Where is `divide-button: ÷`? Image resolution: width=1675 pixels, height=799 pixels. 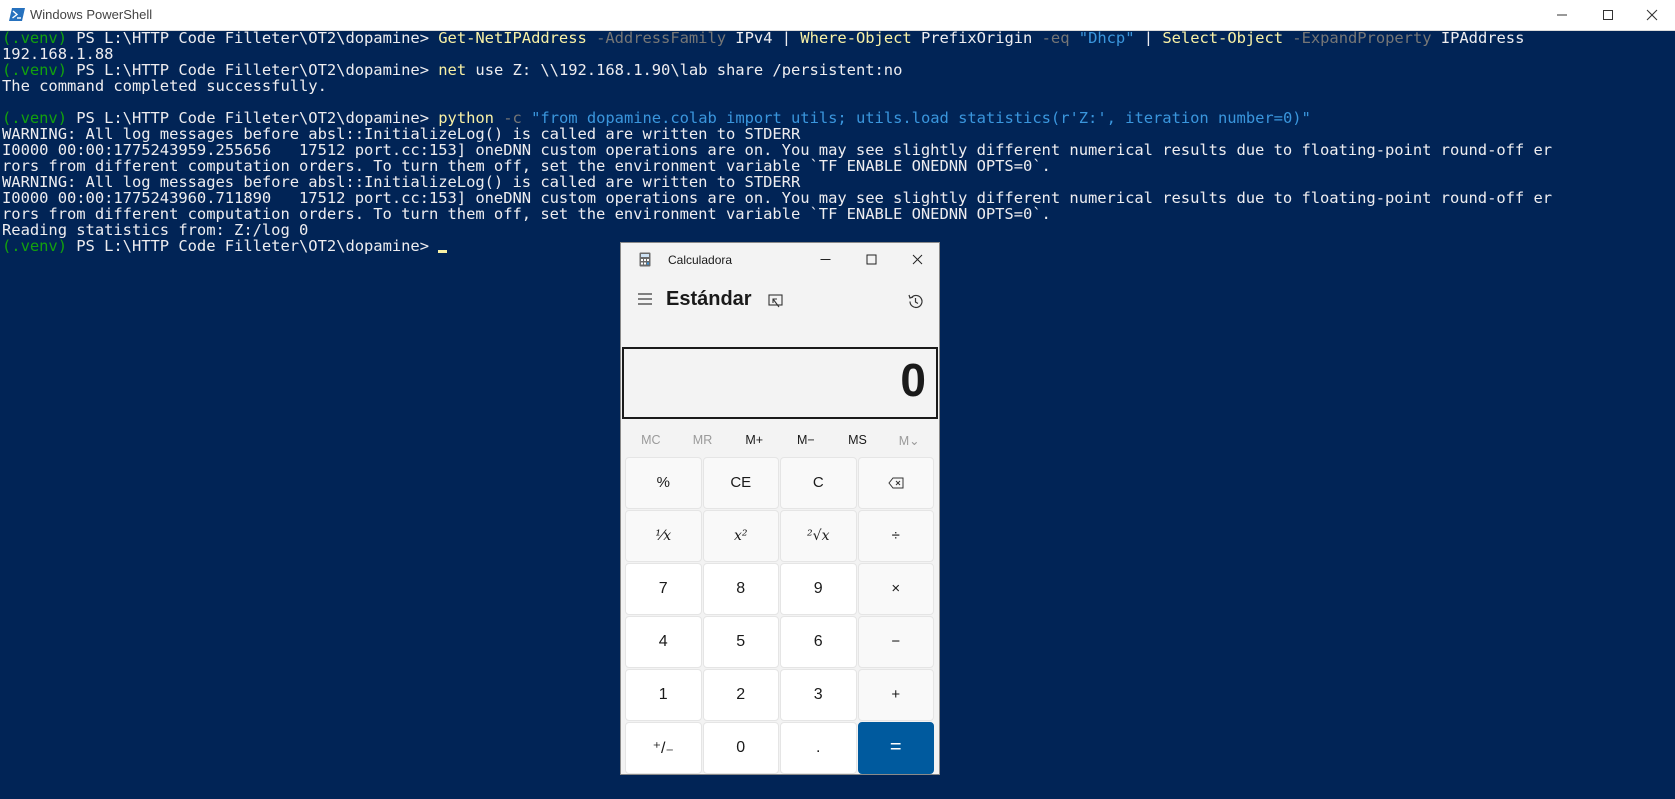
divide-button: ÷ is located at coordinates (895, 536).